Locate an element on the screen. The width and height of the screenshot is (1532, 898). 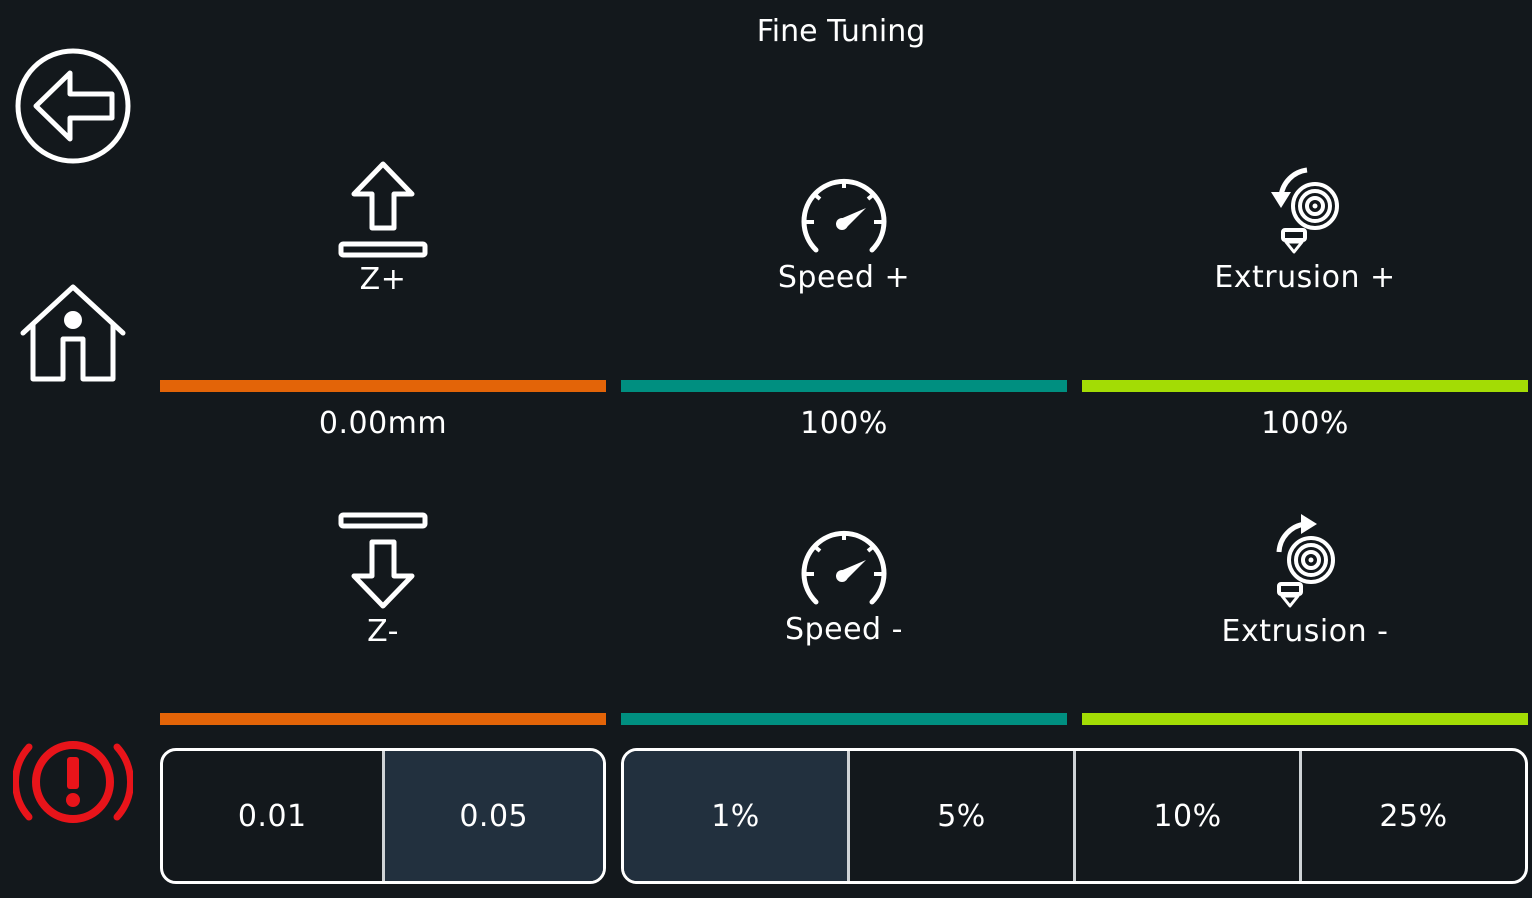
percent-step-option: 25% is located at coordinates (1413, 816).